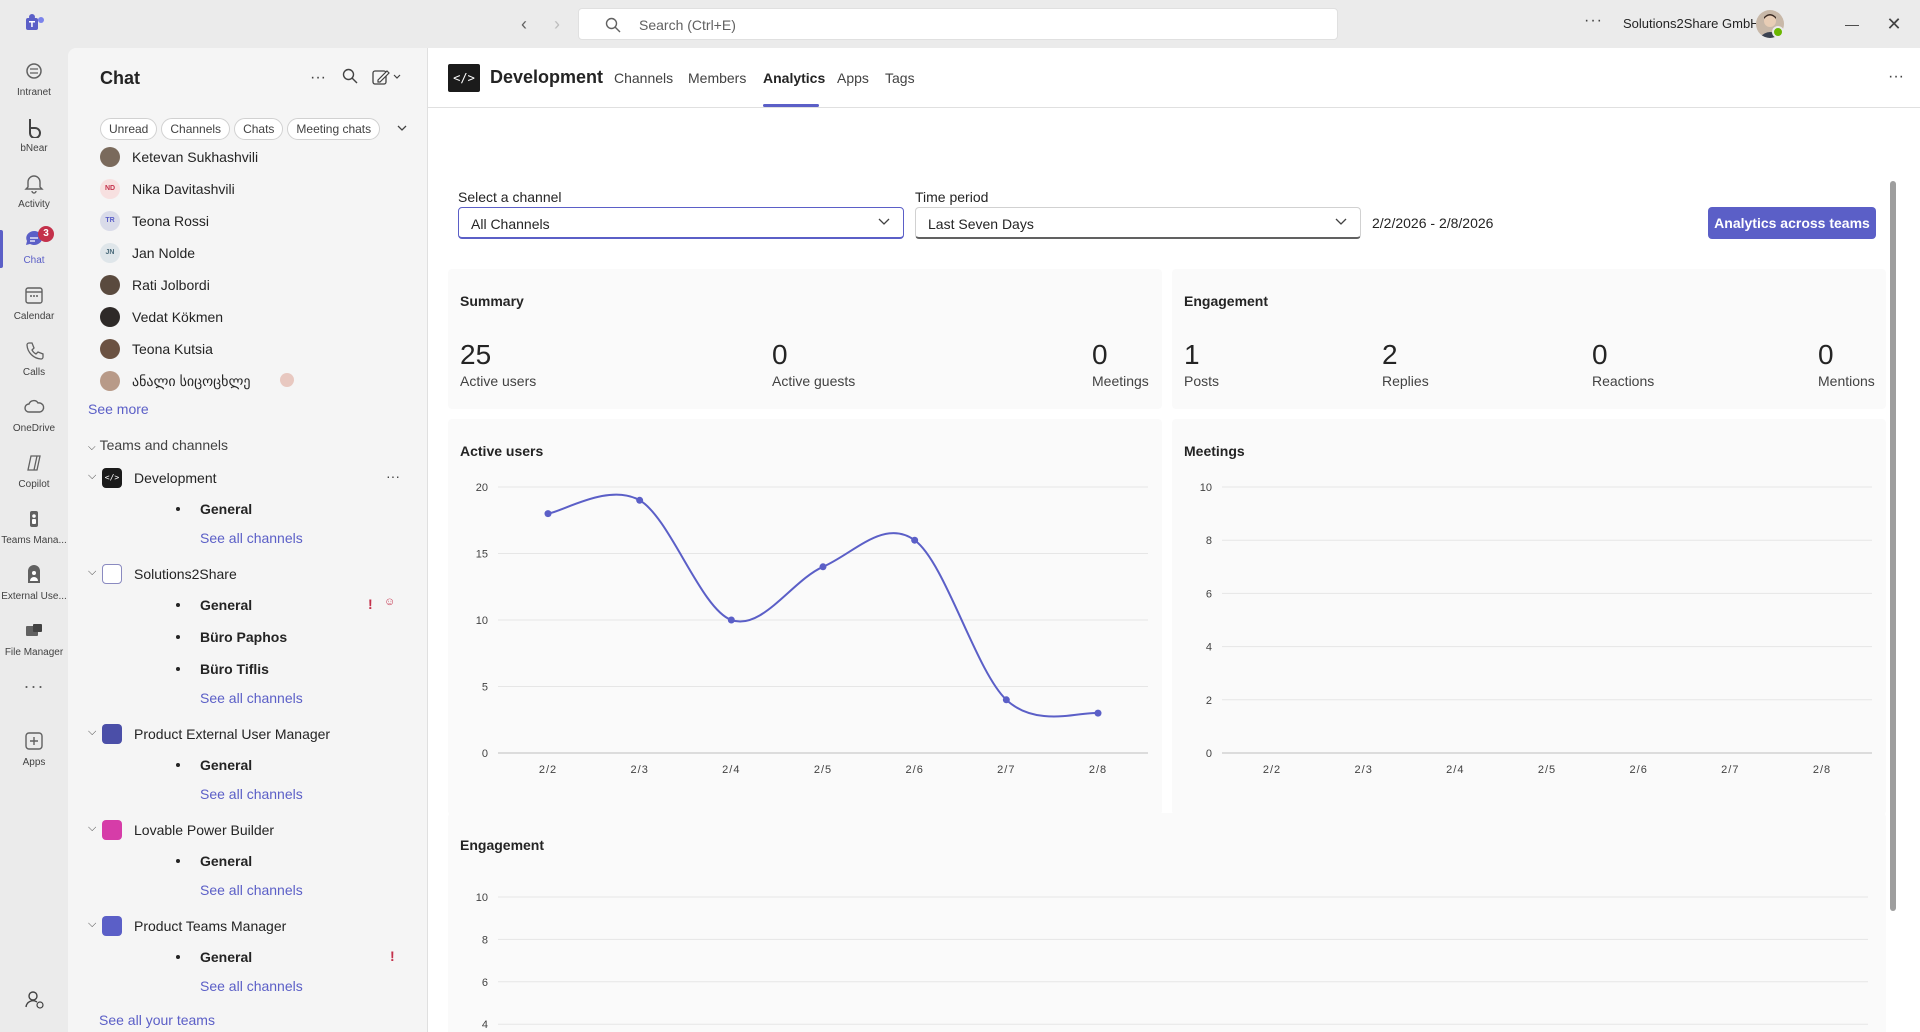  Describe the element at coordinates (1691, 23) in the screenshot. I see `org-name: Solutions2Share GmbH` at that location.